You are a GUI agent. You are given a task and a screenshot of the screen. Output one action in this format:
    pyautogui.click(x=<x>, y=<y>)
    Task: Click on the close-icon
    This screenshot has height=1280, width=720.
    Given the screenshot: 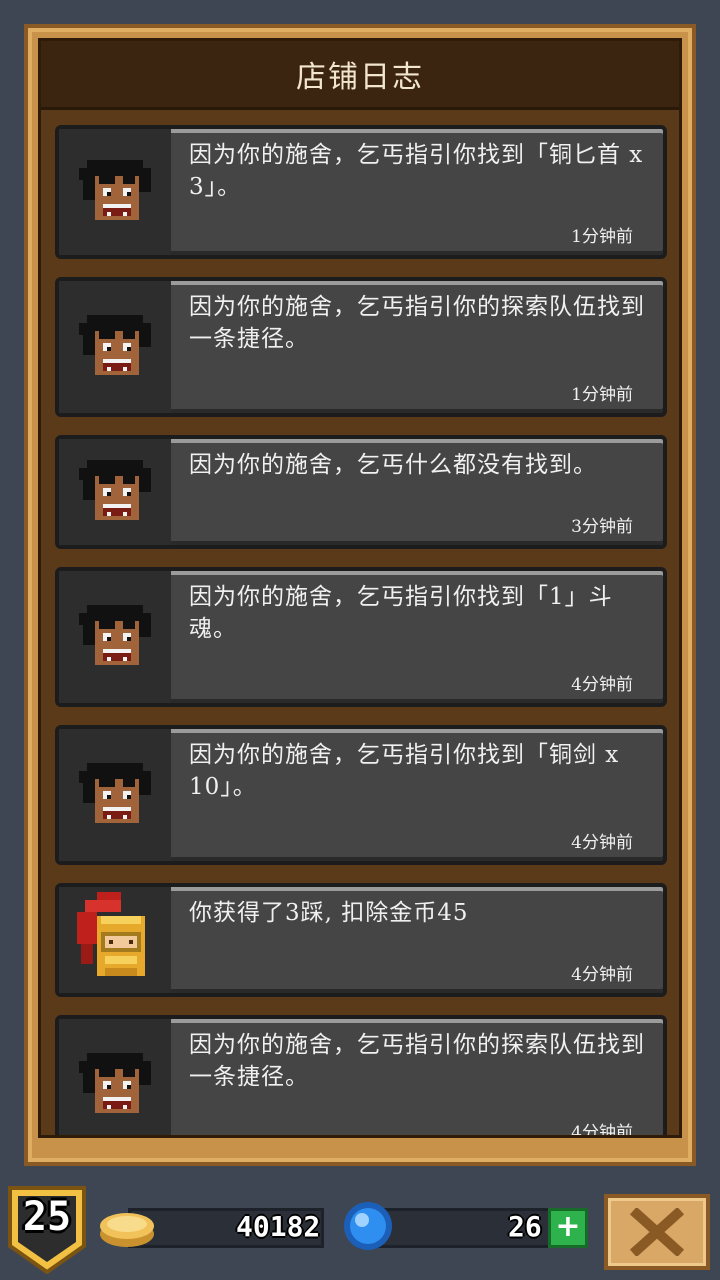 What is the action you would take?
    pyautogui.click(x=657, y=1232)
    